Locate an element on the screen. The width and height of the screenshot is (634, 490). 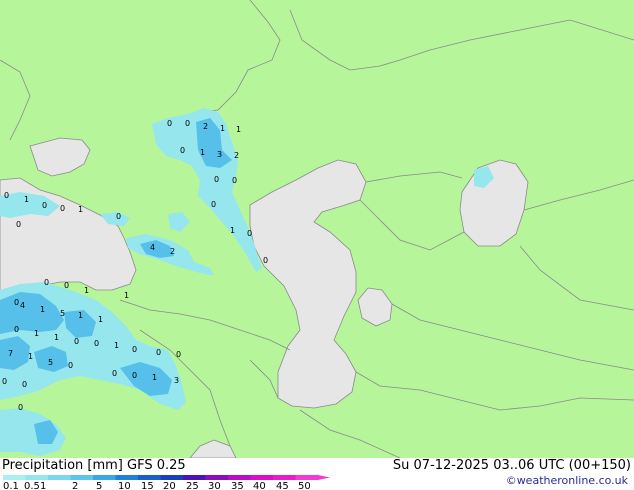
credit-link: ©weatheronline.co.uk is located at coordinates (567, 480).